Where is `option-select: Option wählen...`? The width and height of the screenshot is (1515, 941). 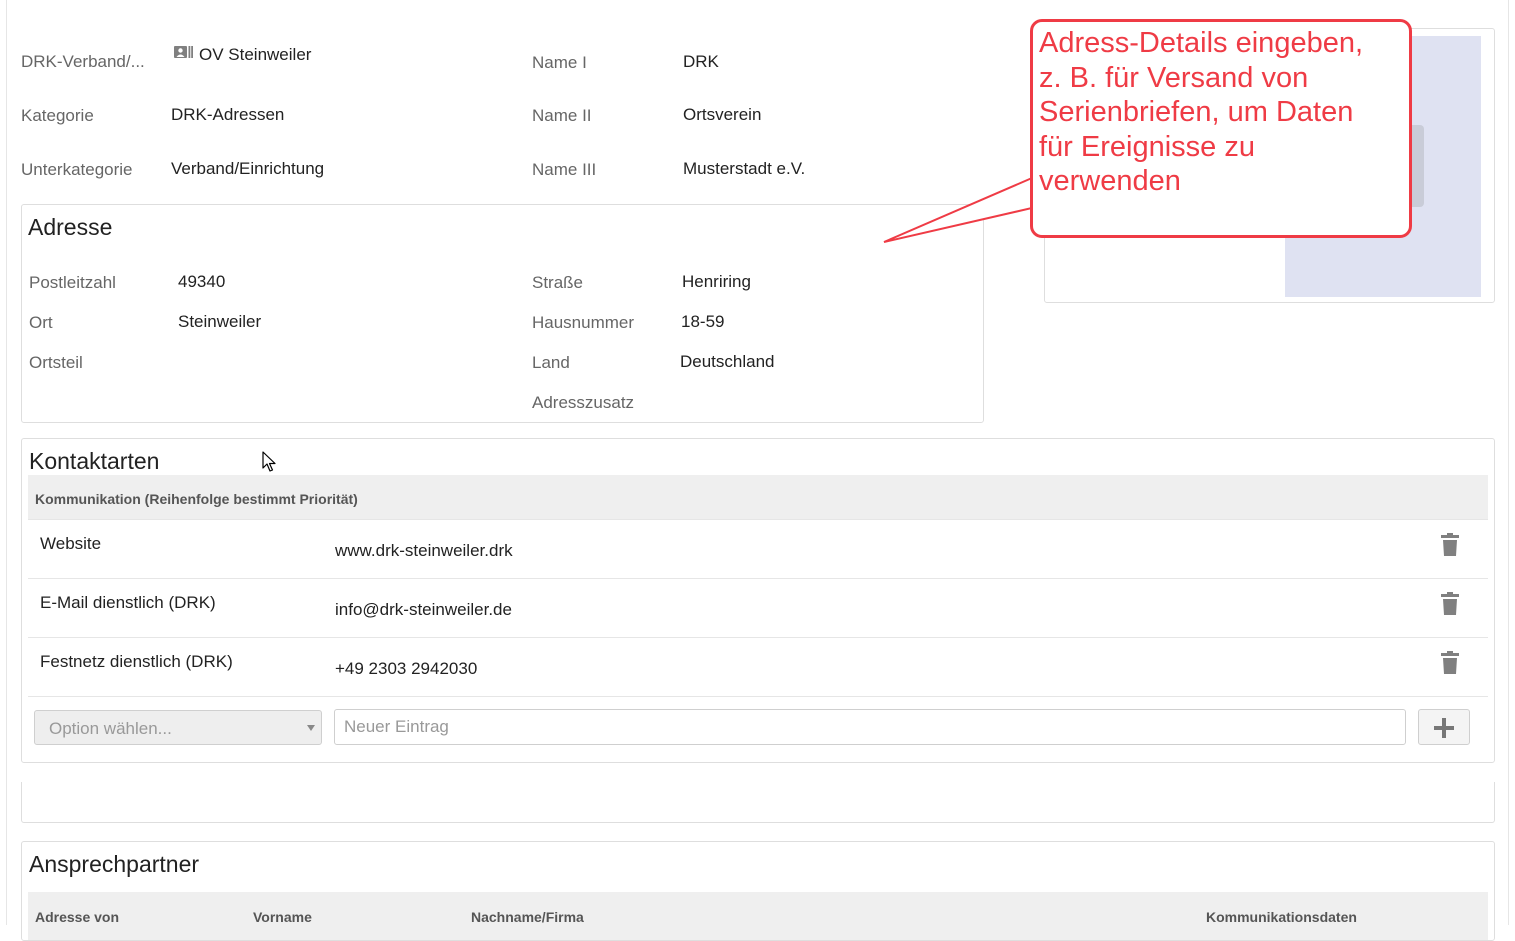
option-select: Option wählen... is located at coordinates (178, 727).